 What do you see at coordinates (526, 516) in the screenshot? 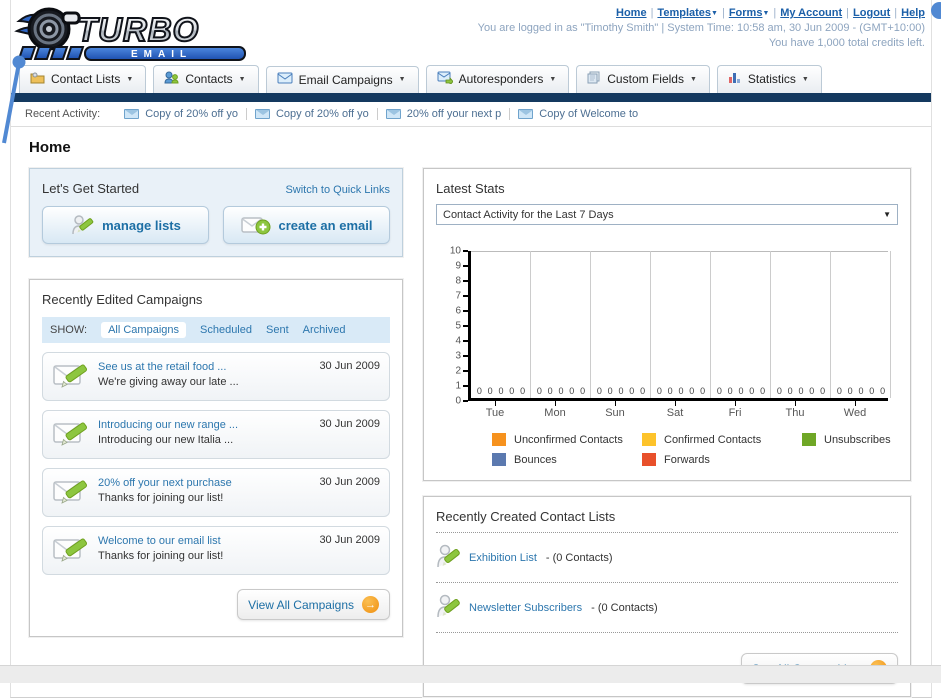
I see `contact-lists-title: Recently Created Contact Lists` at bounding box center [526, 516].